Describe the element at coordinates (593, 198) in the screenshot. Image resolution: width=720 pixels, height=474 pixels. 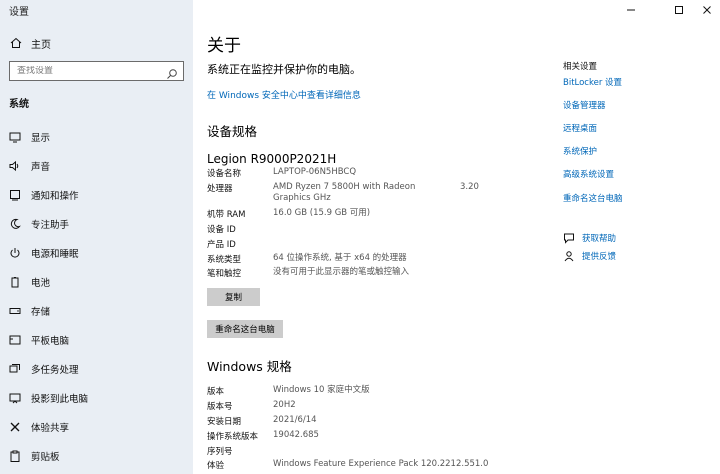
I see `rename-pc-link: 重命名这台电脑` at that location.